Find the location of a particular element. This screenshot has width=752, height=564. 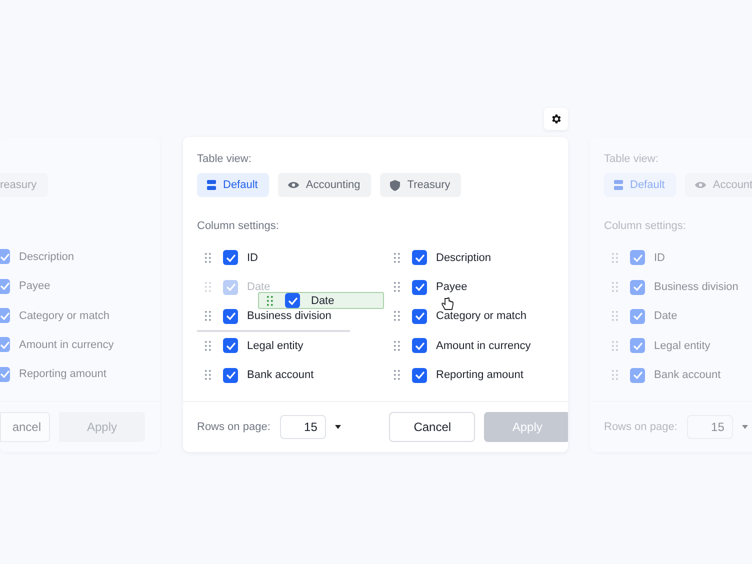

caret-icon is located at coordinates (338, 427).